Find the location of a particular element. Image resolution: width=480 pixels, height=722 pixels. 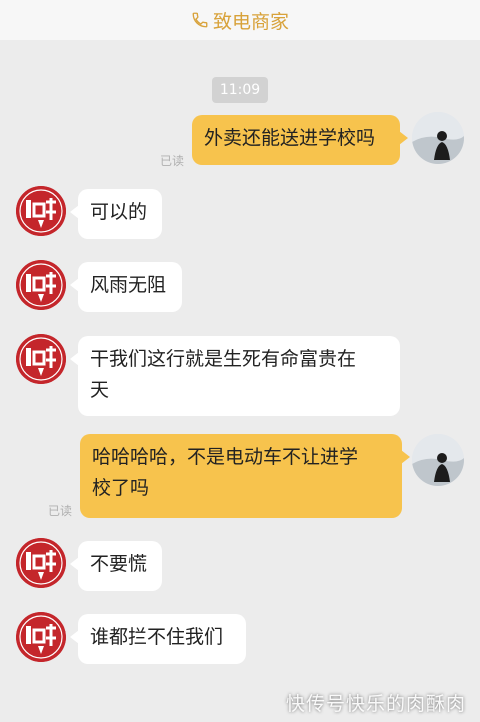

message-text-line: 天 is located at coordinates (100, 390).